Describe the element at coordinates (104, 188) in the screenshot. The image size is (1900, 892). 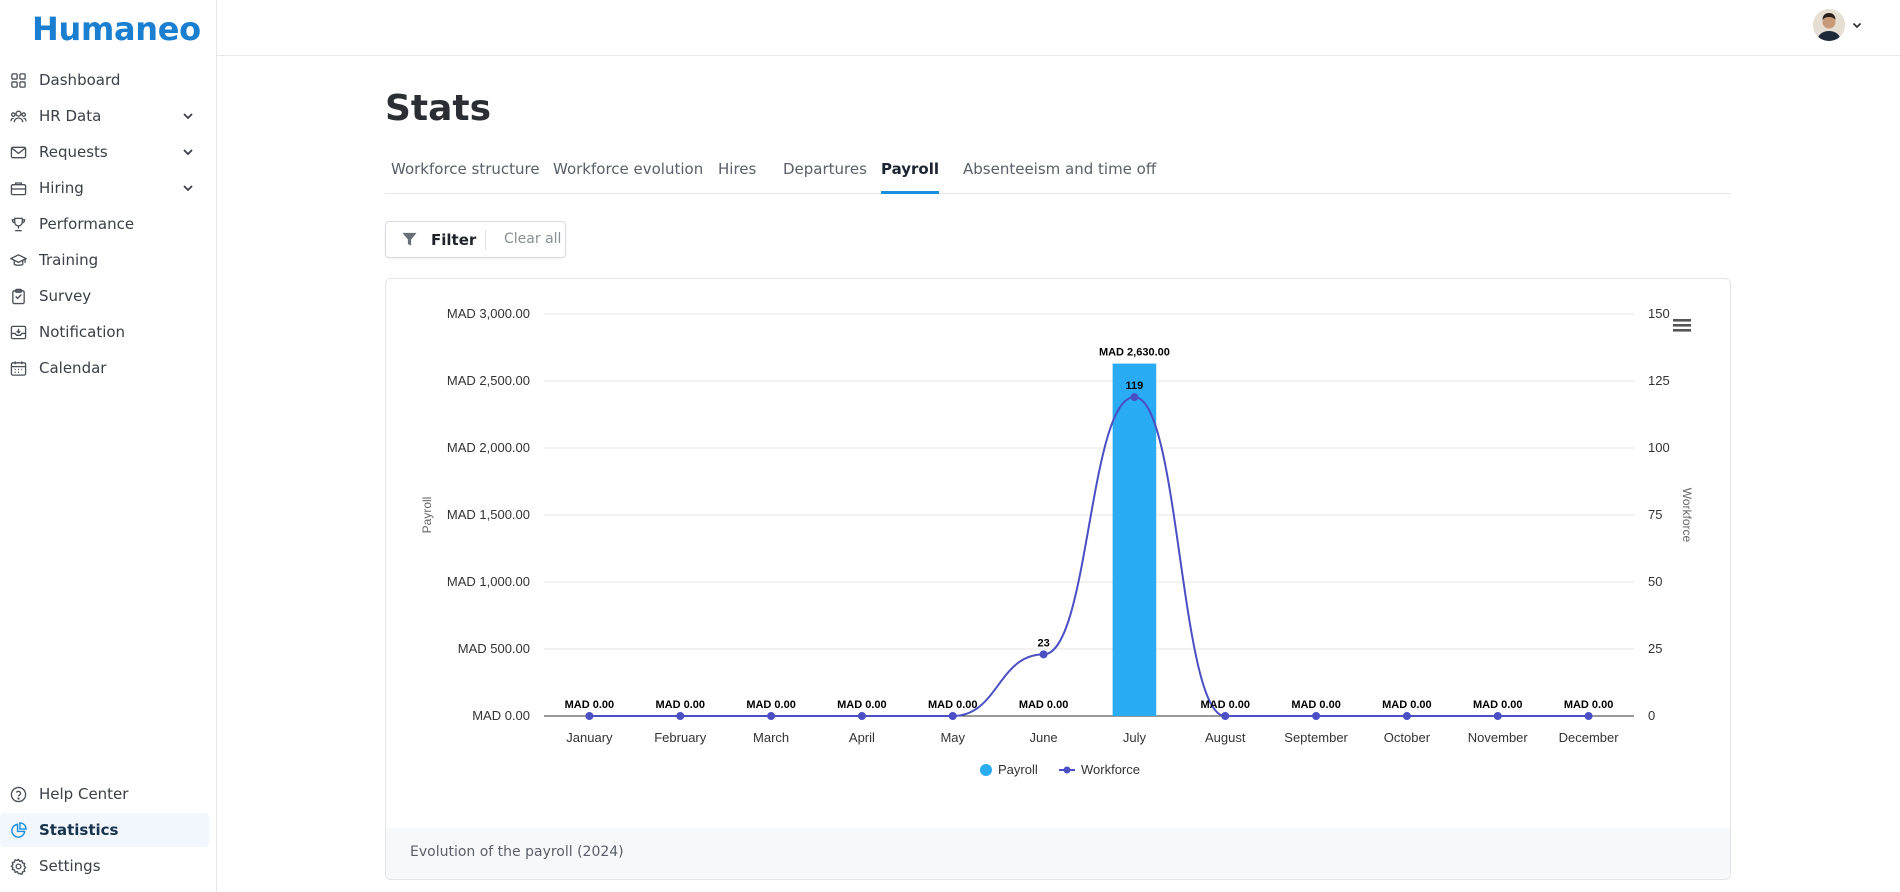
I see `sidebar-item-hiring: Hiring` at that location.